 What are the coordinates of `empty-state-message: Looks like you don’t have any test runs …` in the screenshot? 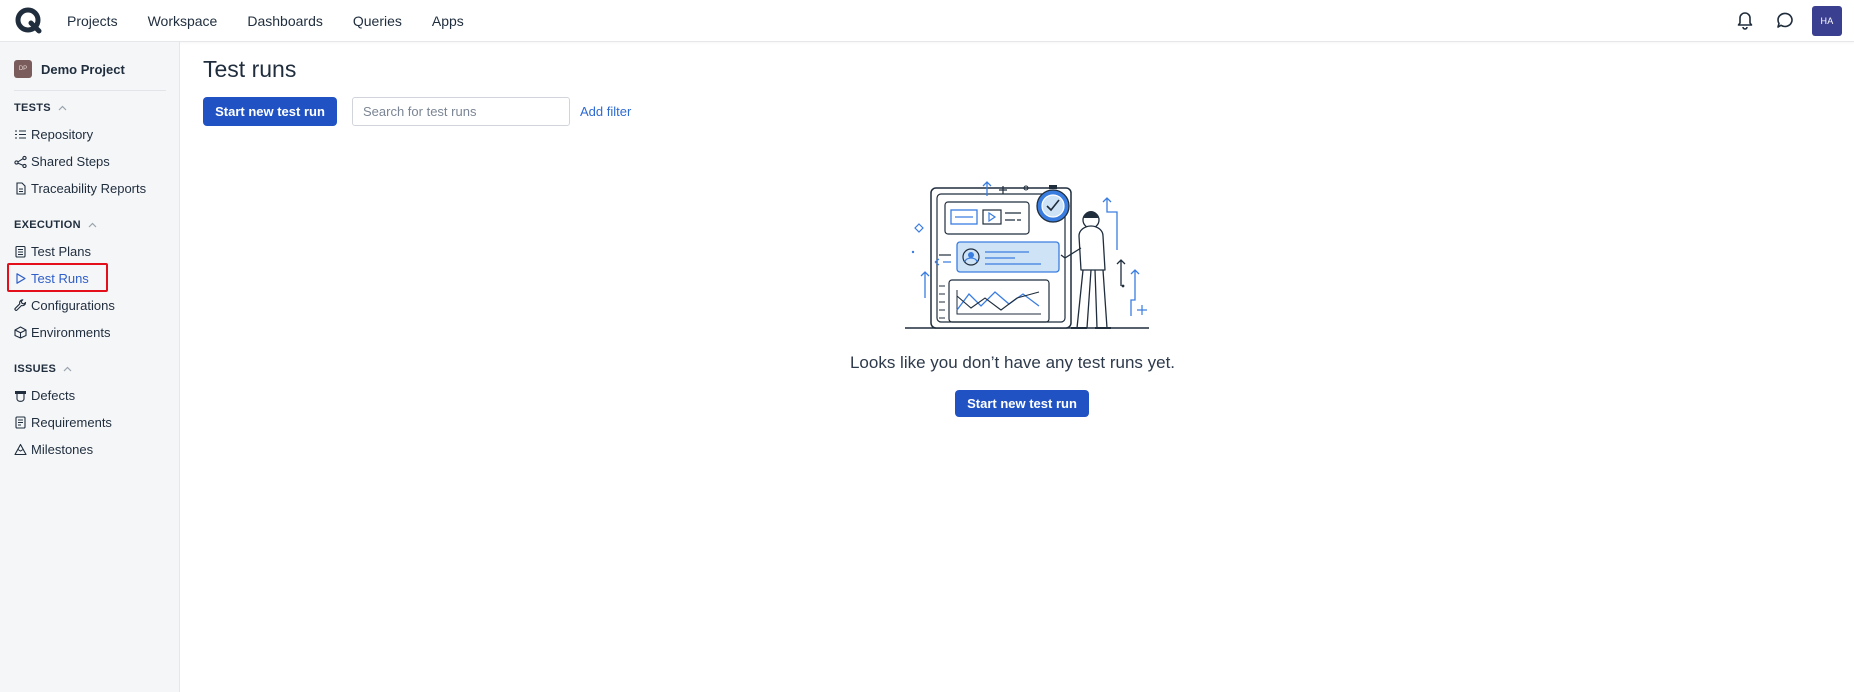 It's located at (1012, 362).